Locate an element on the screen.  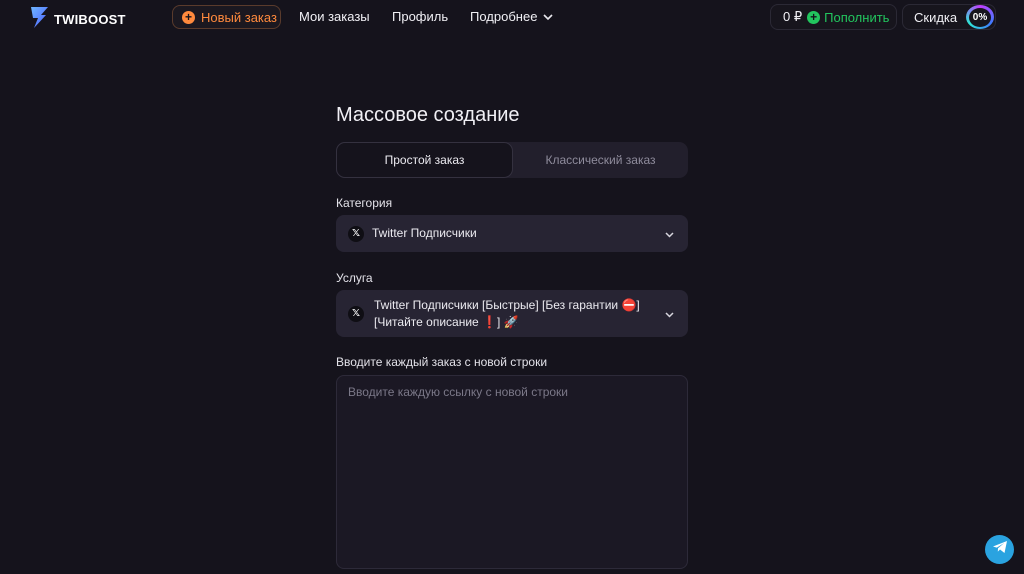
discount-label: Скидка is located at coordinates (936, 17).